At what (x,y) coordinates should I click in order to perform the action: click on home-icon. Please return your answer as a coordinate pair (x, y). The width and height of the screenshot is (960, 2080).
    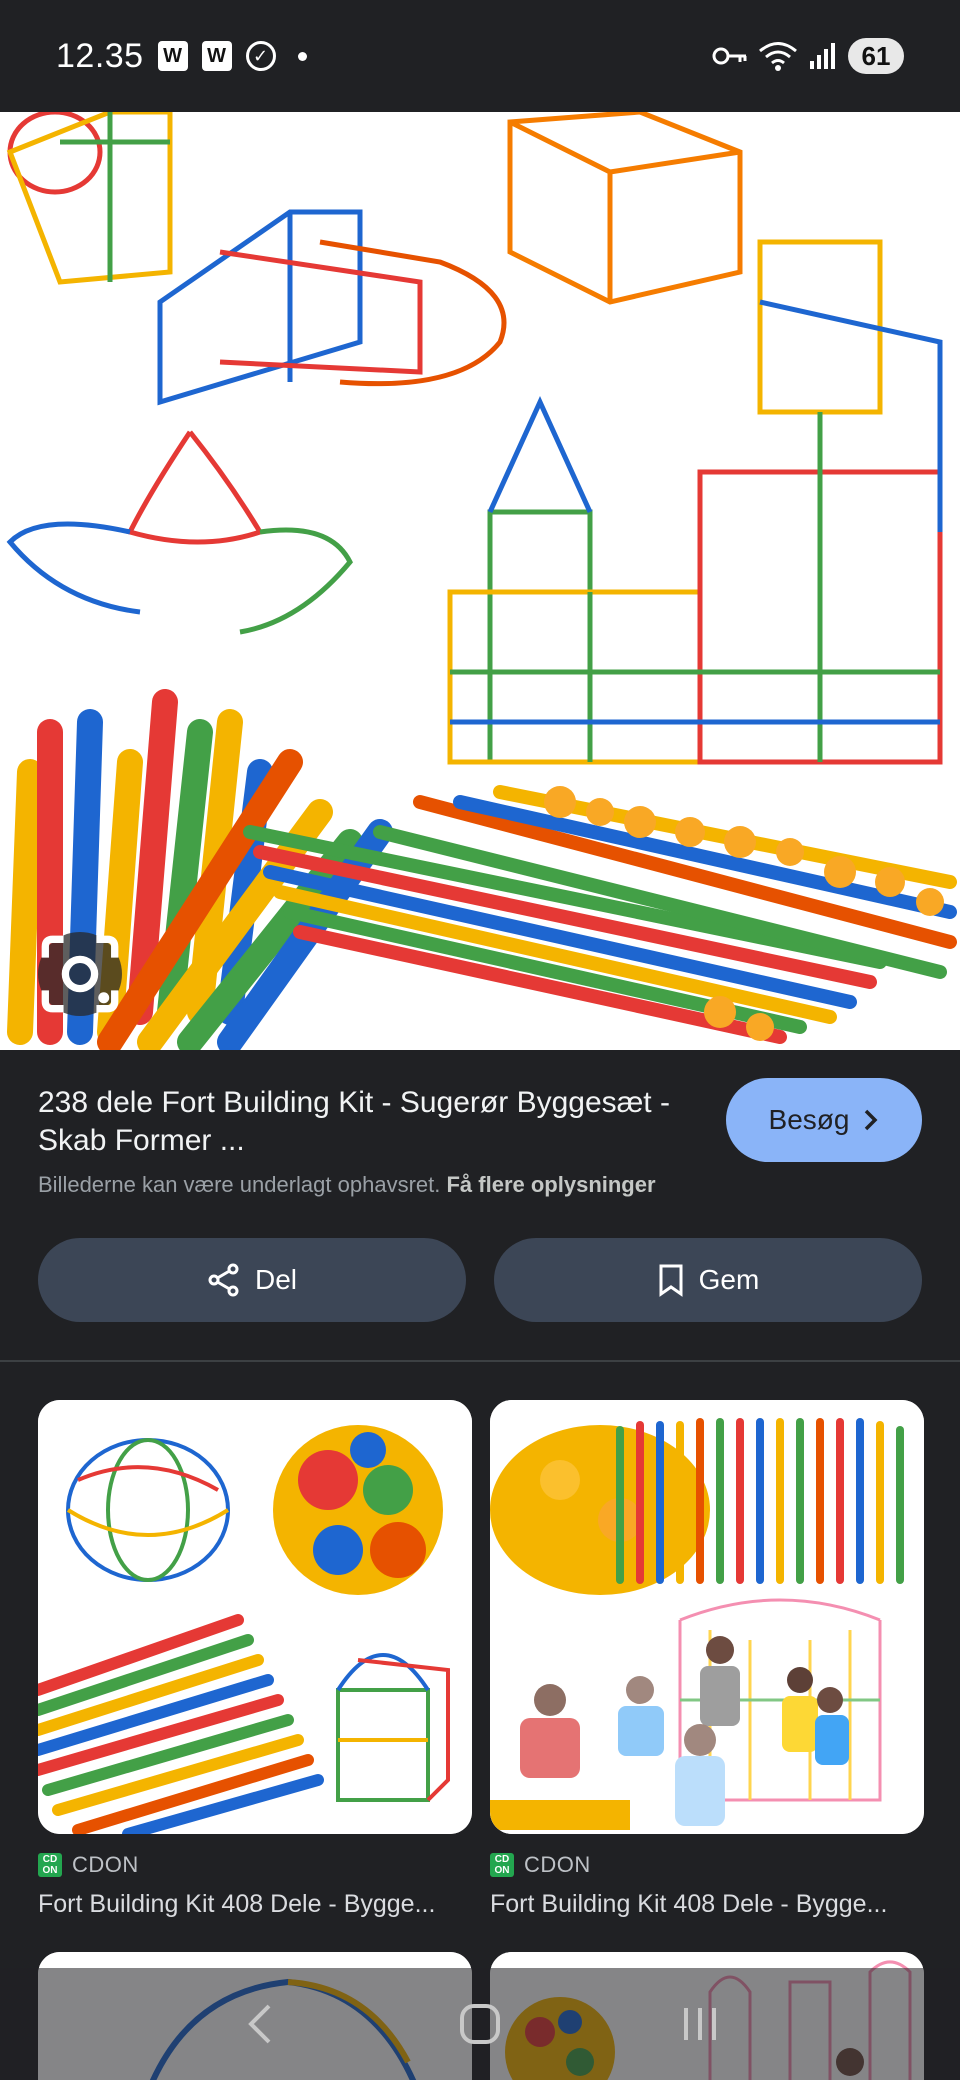
    Looking at the image, I should click on (480, 2024).